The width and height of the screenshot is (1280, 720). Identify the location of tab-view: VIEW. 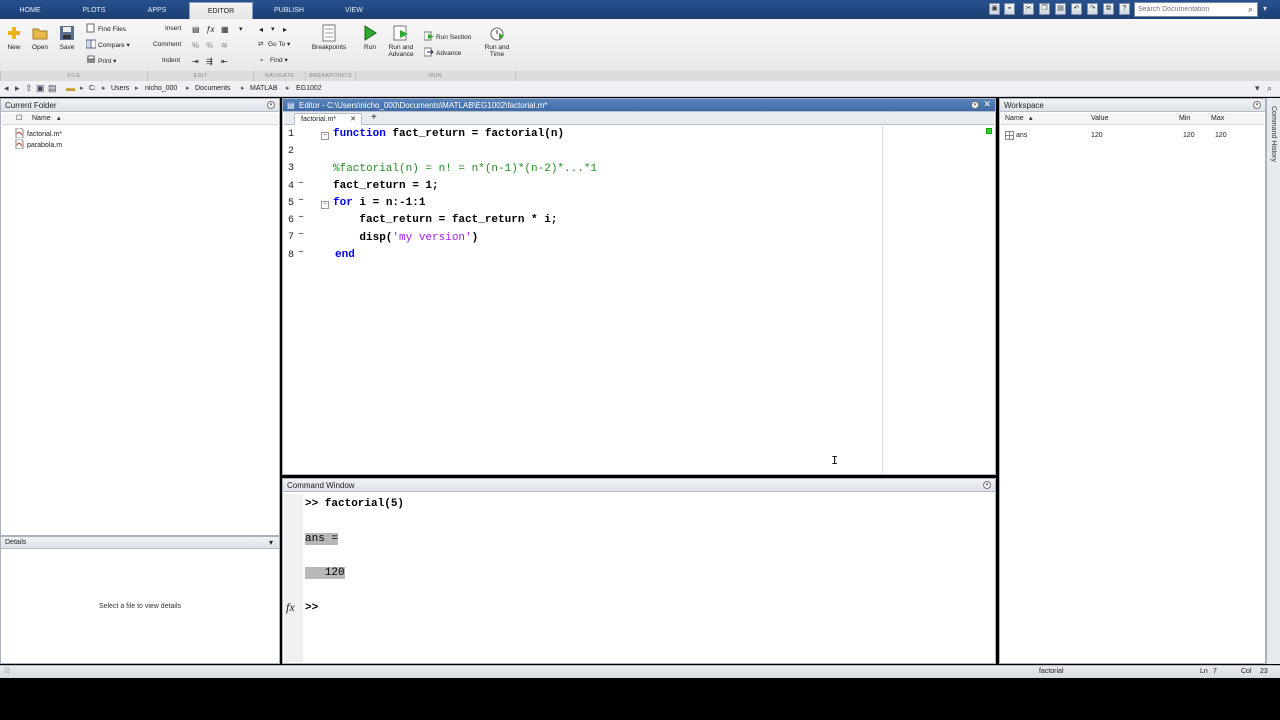
(354, 10).